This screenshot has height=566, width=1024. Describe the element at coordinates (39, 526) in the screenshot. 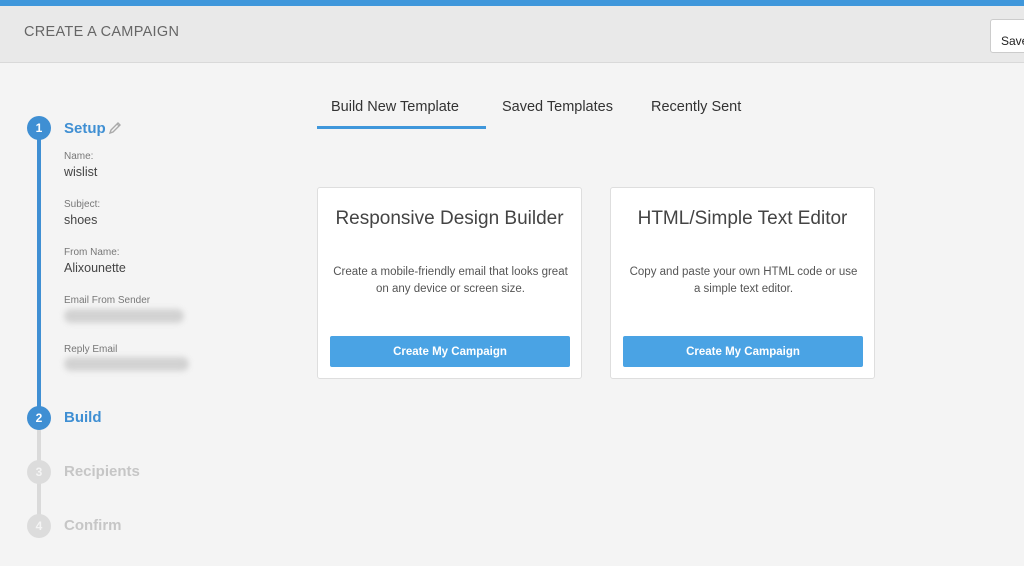

I see `step-4-circle: 4` at that location.